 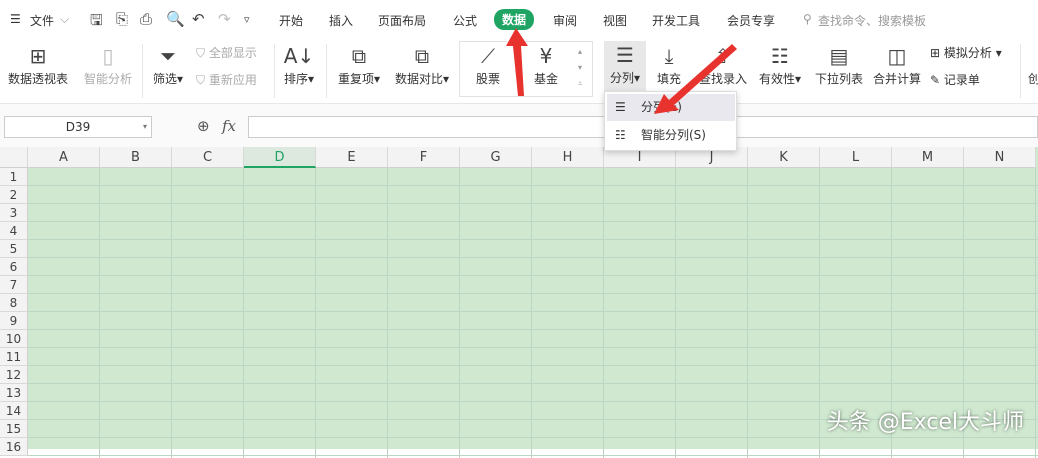 I want to click on grid-line, so click(x=533, y=455).